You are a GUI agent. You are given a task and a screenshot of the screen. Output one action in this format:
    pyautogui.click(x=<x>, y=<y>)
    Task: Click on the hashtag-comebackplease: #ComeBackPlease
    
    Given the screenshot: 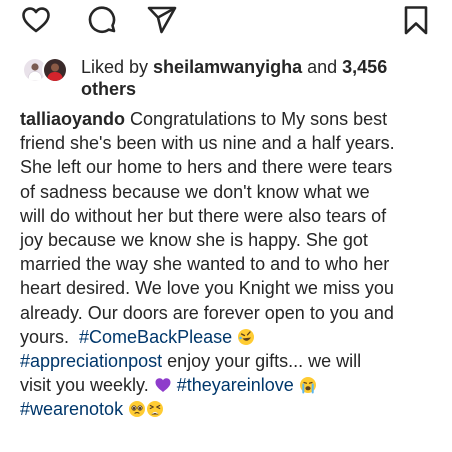 What is the action you would take?
    pyautogui.click(x=155, y=337)
    